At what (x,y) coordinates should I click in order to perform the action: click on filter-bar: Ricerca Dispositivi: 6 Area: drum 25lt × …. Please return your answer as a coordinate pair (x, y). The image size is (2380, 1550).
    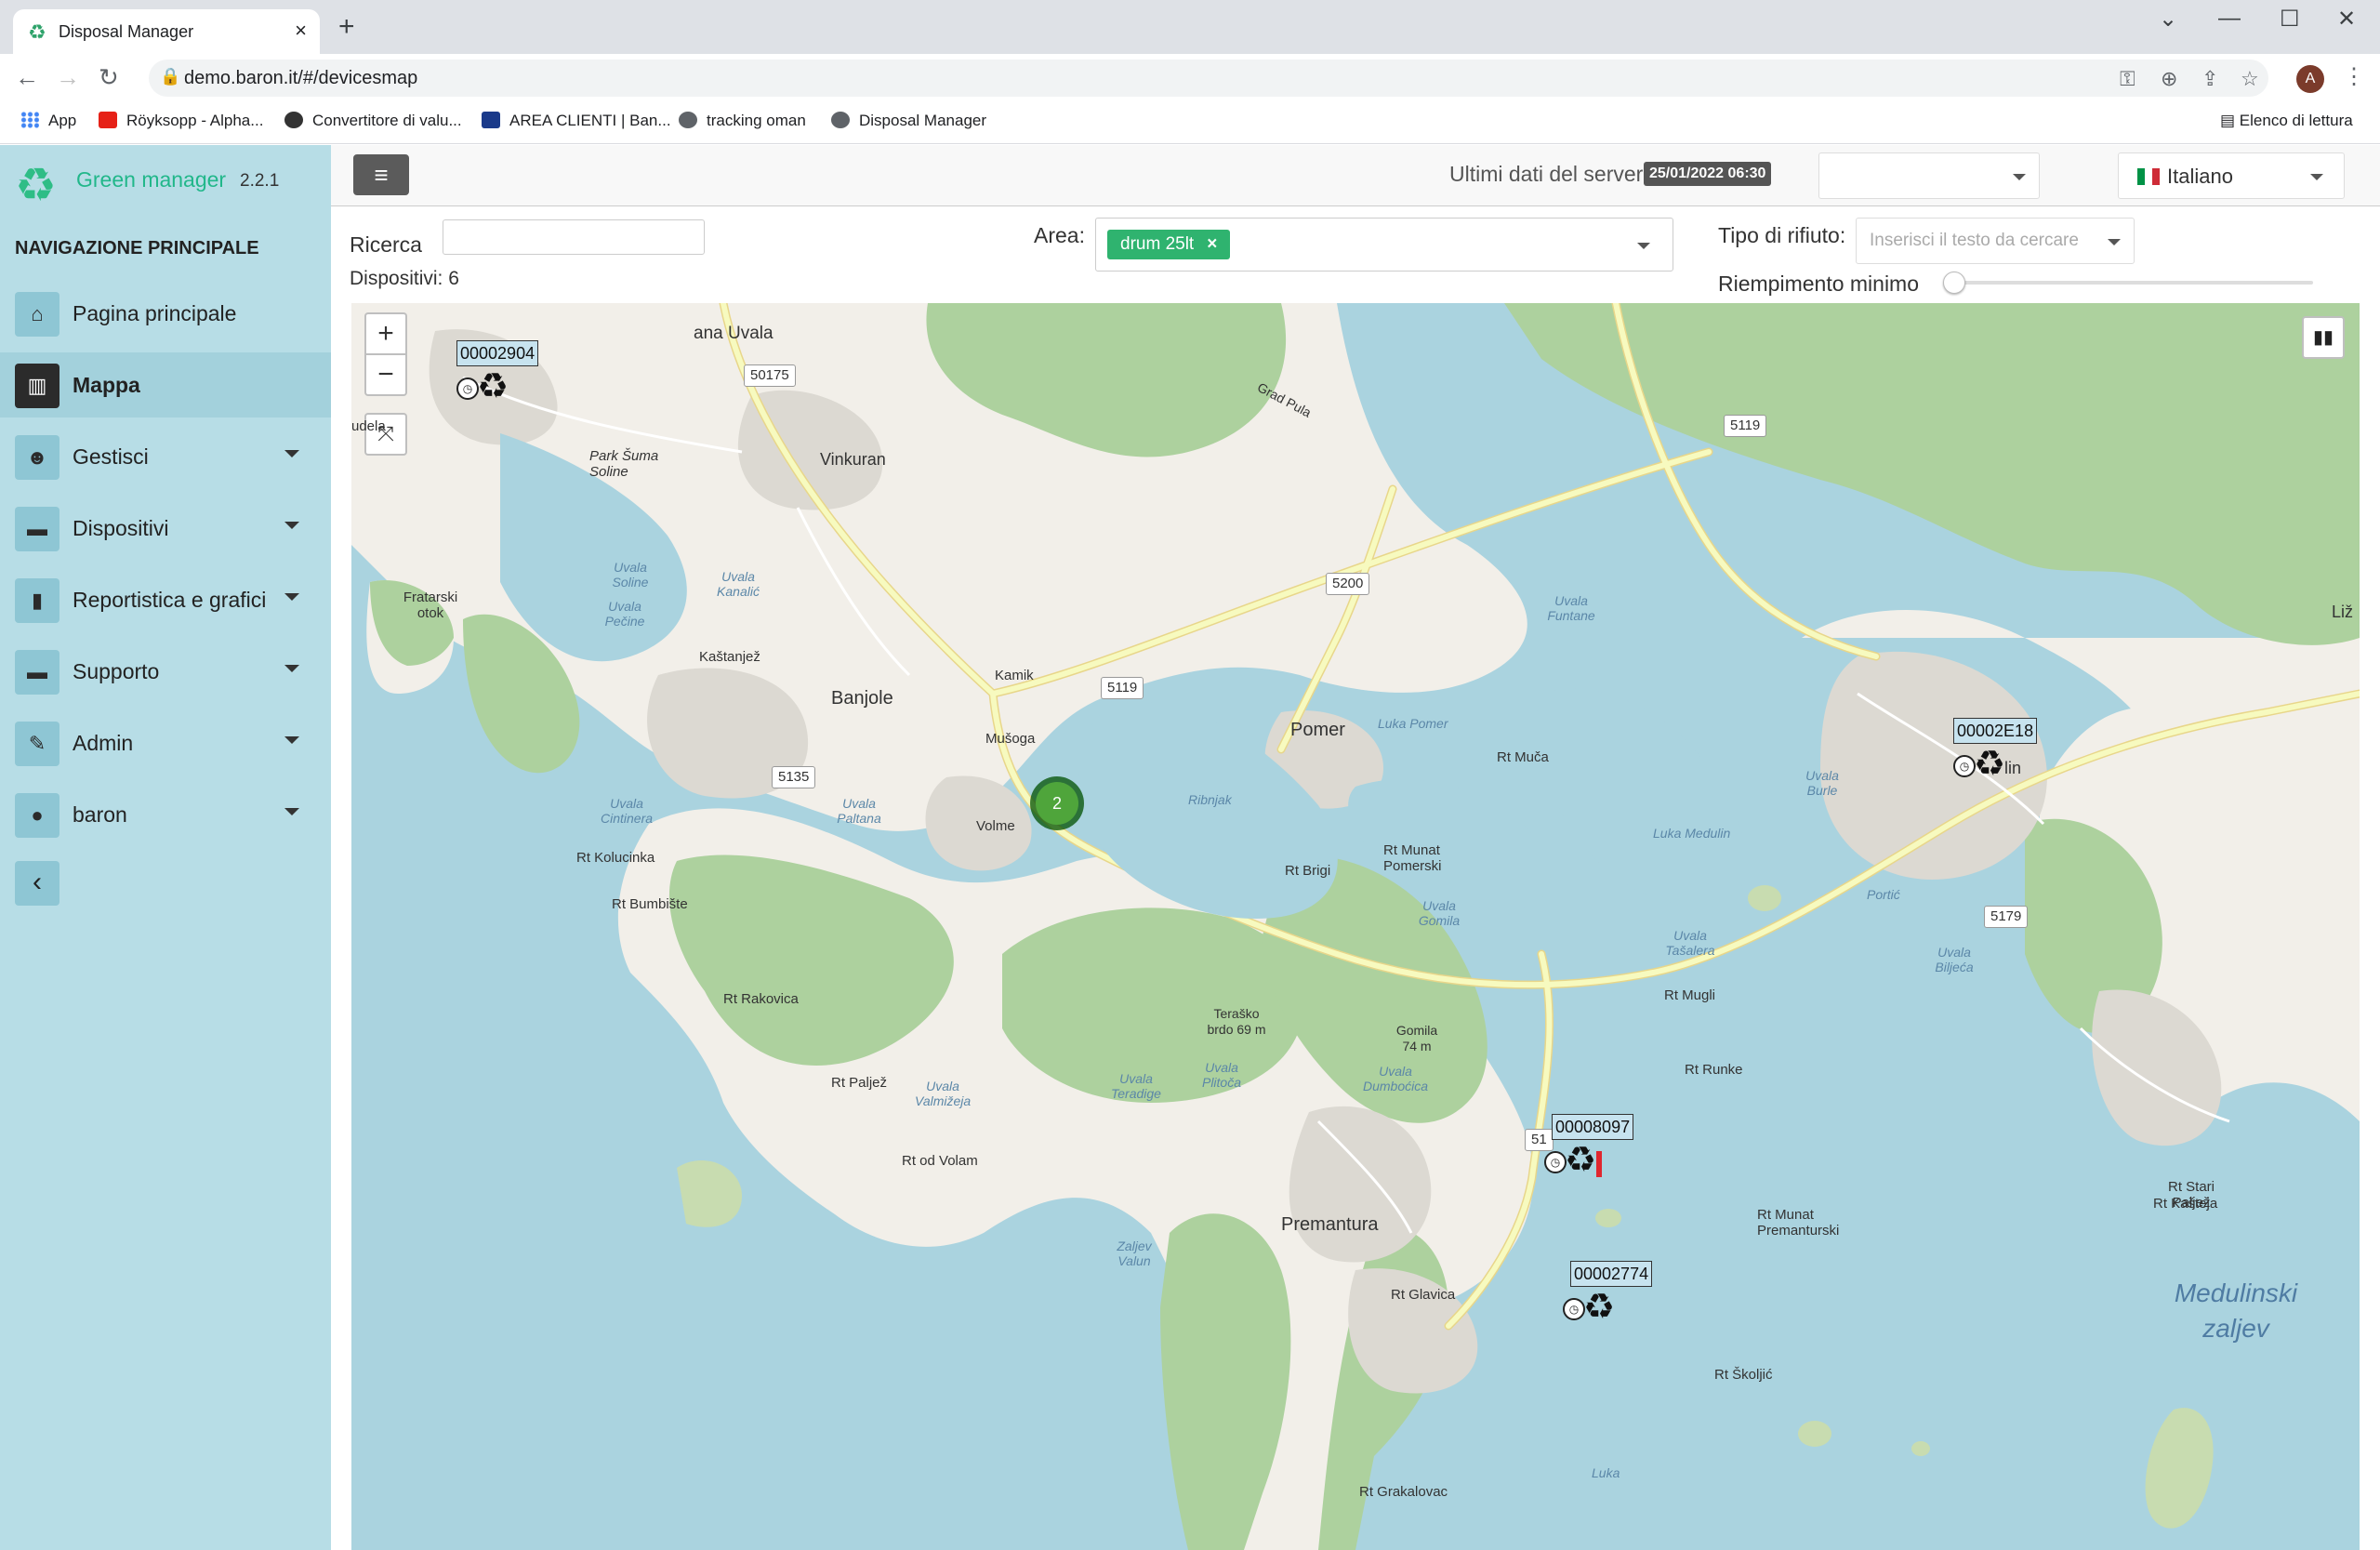
    Looking at the image, I should click on (1355, 254).